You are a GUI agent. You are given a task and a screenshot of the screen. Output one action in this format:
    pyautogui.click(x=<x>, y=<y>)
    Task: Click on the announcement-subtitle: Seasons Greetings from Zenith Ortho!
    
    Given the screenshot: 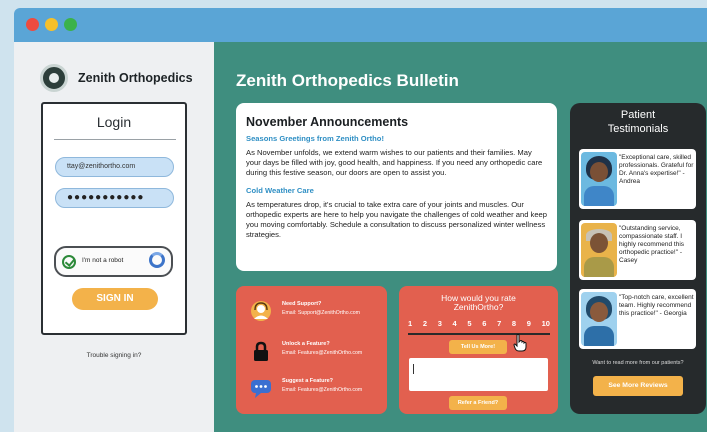 What is the action you would take?
    pyautogui.click(x=396, y=138)
    